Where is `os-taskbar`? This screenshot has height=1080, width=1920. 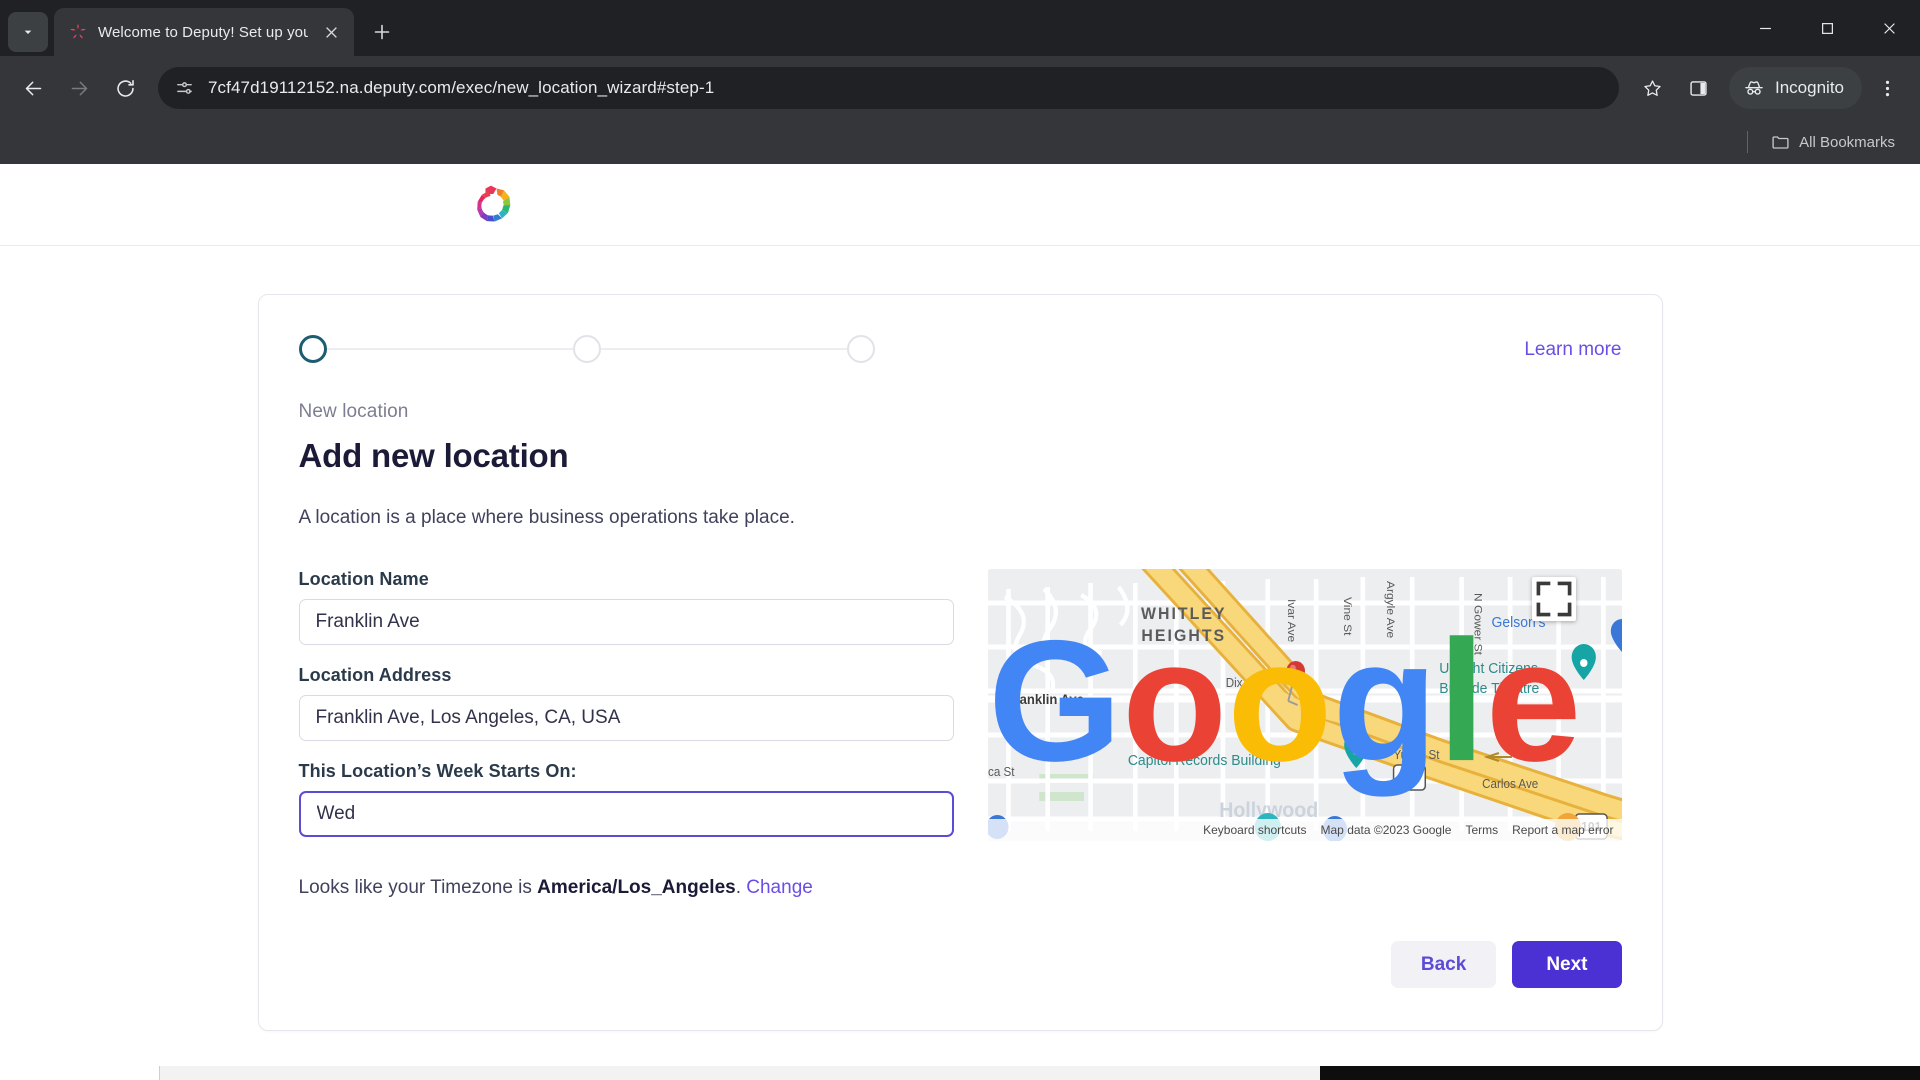
os-taskbar is located at coordinates (960, 1073).